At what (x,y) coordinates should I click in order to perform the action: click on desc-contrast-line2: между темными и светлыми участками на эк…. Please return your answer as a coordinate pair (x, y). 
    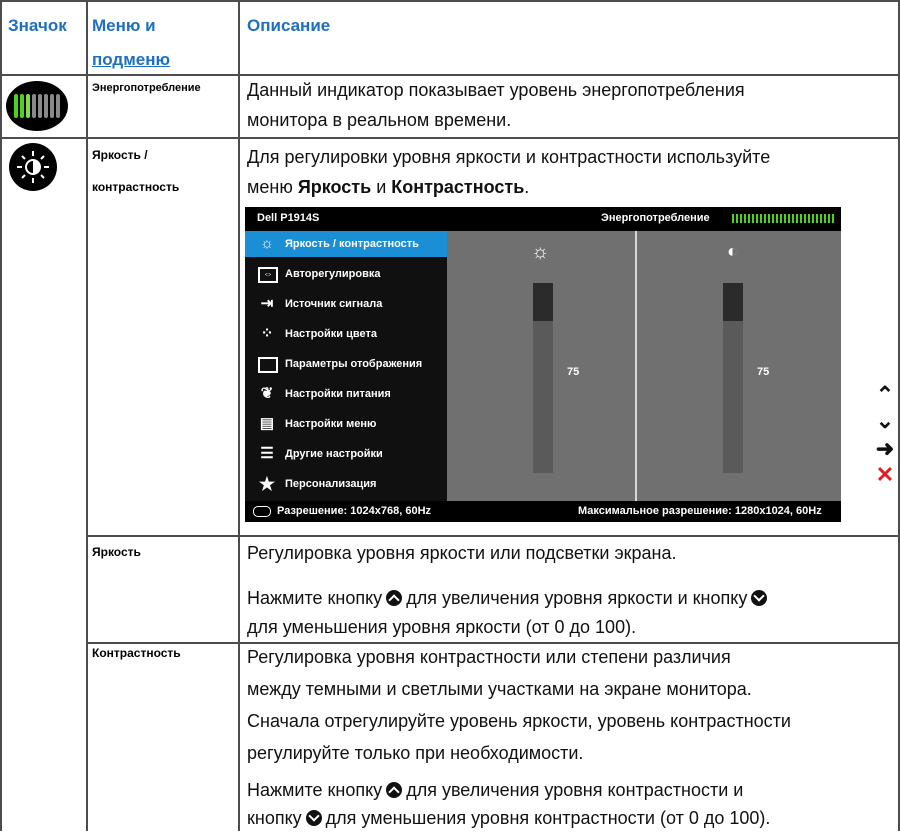
    Looking at the image, I should click on (499, 689).